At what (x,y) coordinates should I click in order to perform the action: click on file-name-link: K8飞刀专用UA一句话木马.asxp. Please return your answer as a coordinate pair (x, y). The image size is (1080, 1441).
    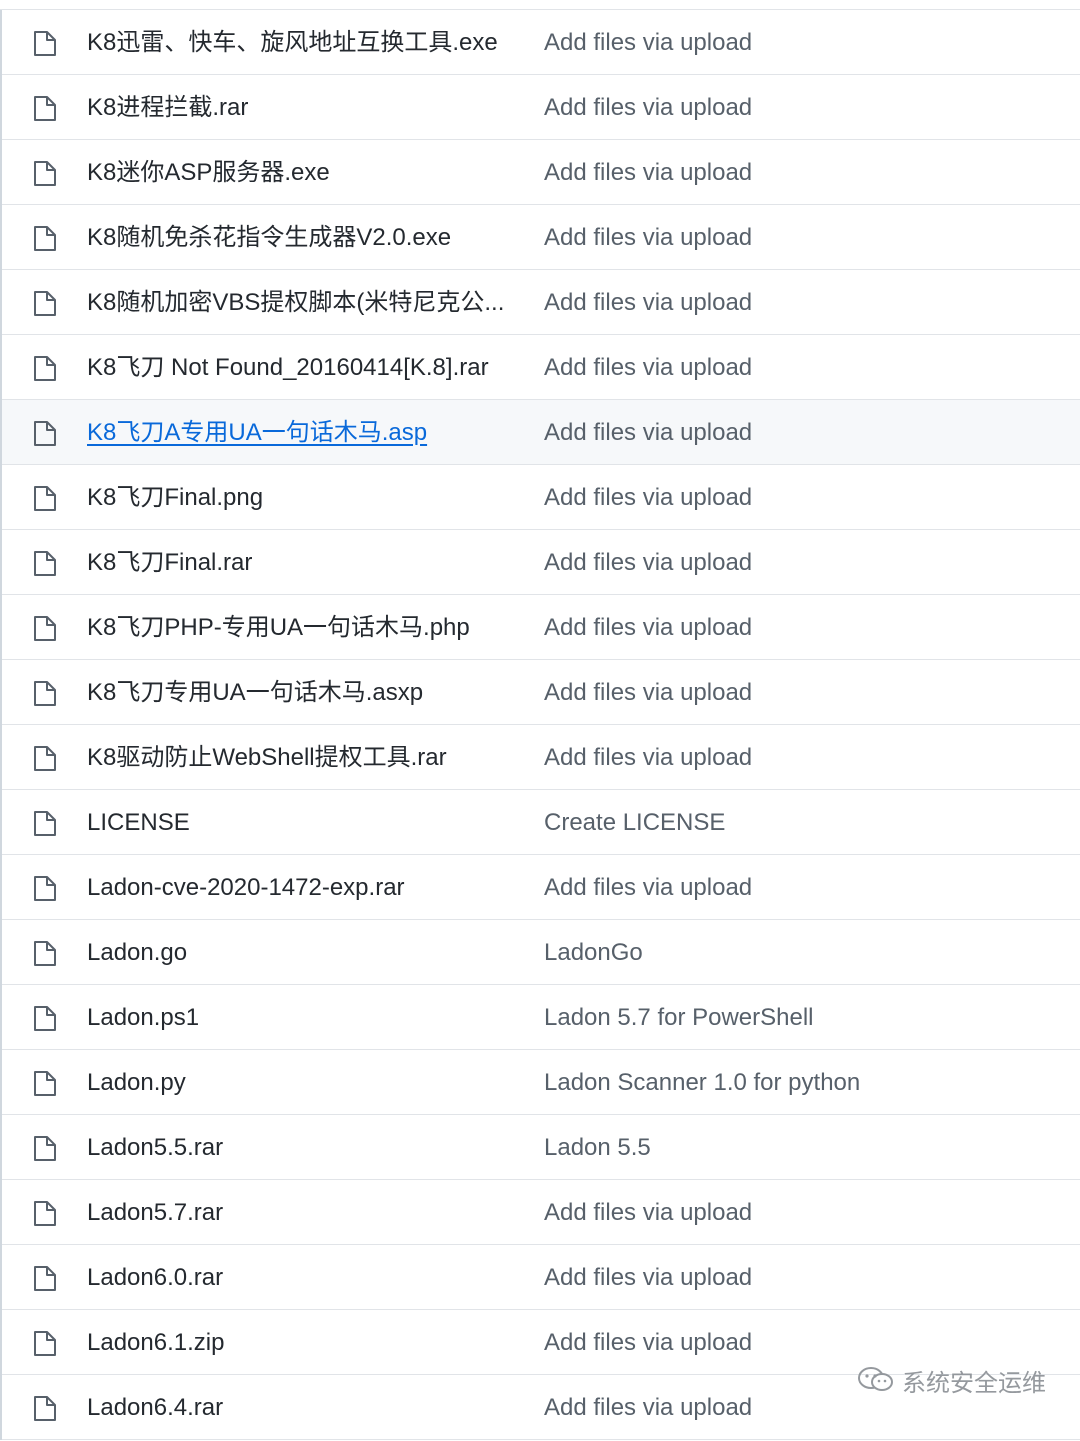
    Looking at the image, I should click on (303, 692).